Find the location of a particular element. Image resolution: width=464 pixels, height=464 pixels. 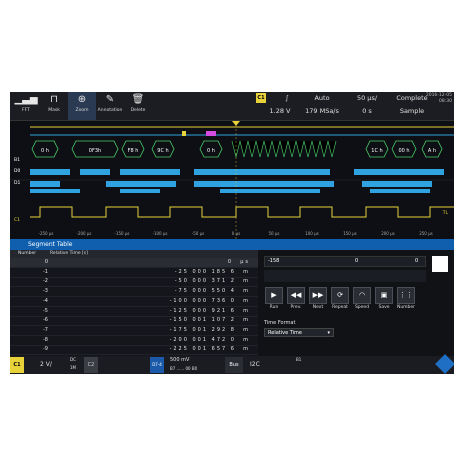

rewind-icon: ◀◀ is located at coordinates (296, 295).